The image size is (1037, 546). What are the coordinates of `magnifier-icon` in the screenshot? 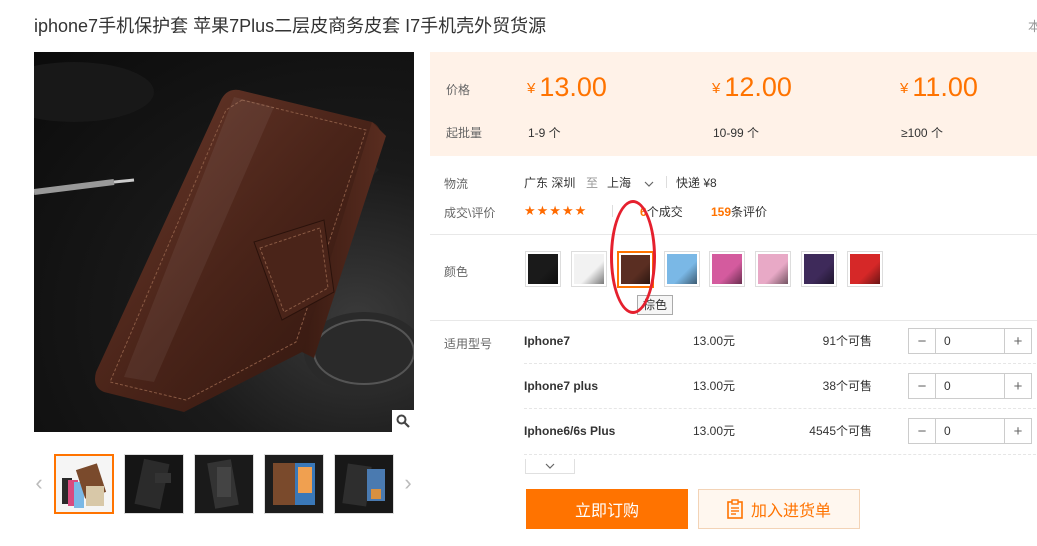 It's located at (403, 421).